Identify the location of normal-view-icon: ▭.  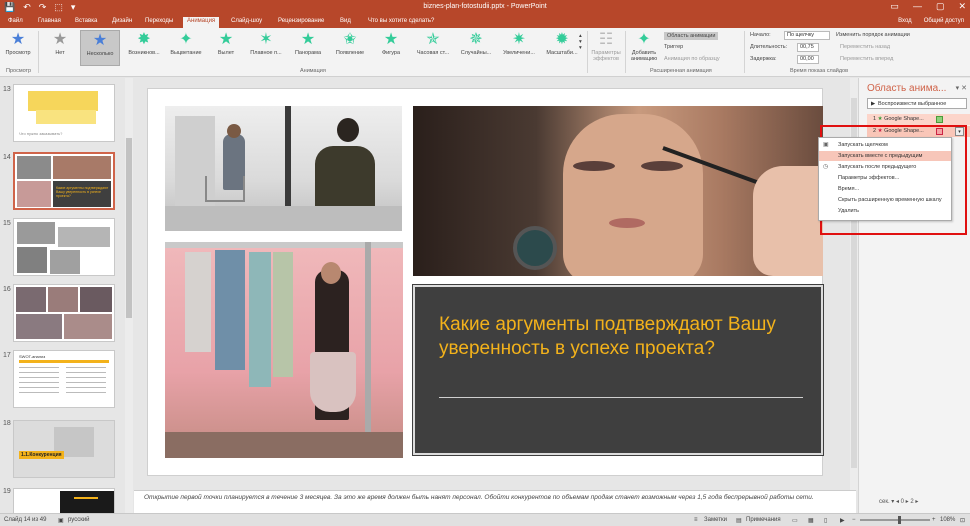
(795, 520).